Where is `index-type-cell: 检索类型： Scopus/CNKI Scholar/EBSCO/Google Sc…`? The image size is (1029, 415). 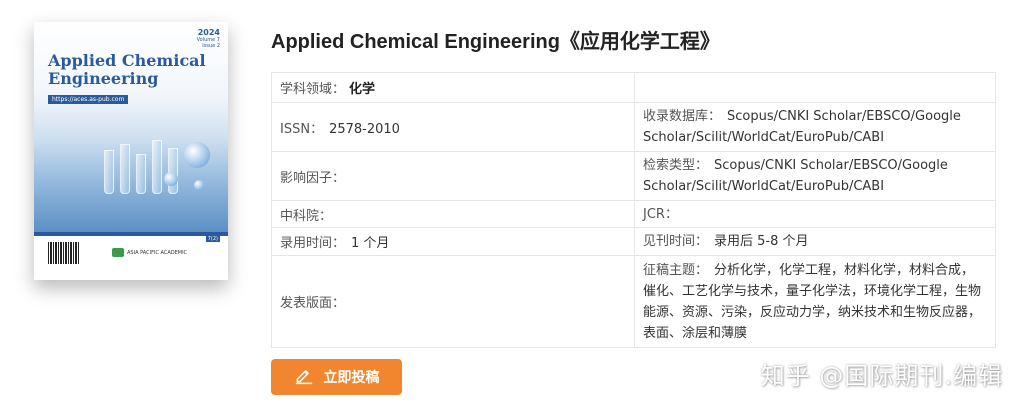 index-type-cell: 检索类型： Scopus/CNKI Scholar/EBSCO/Google Sc… is located at coordinates (815, 176).